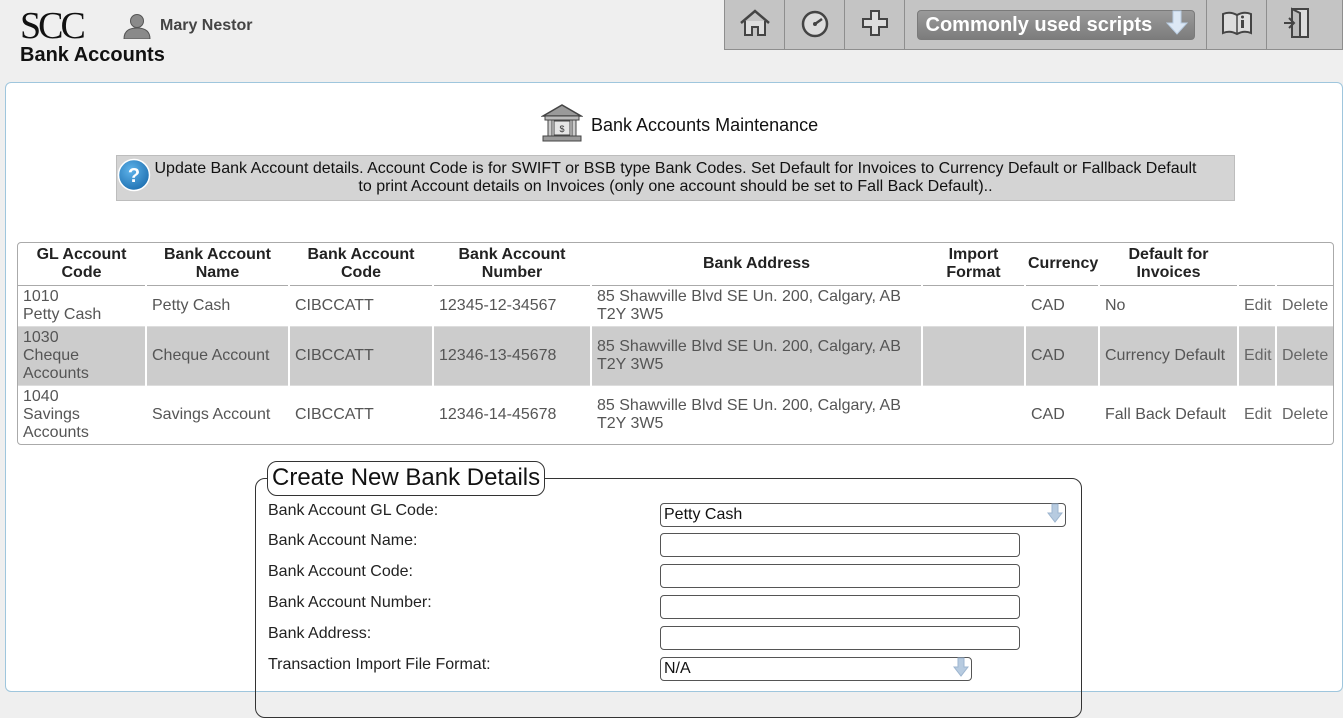 The width and height of the screenshot is (1343, 718). Describe the element at coordinates (512, 414) in the screenshot. I see `cell-account-number: 12346-14-45678` at that location.